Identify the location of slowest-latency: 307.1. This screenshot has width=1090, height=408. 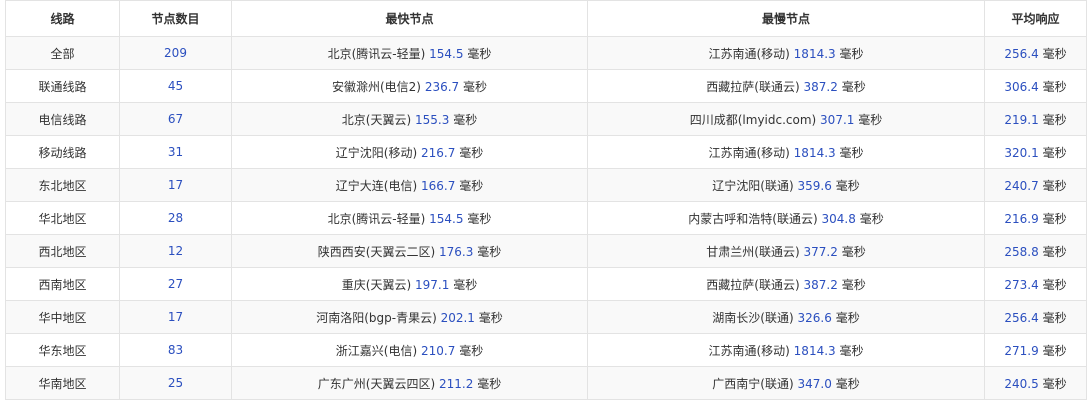
(837, 119).